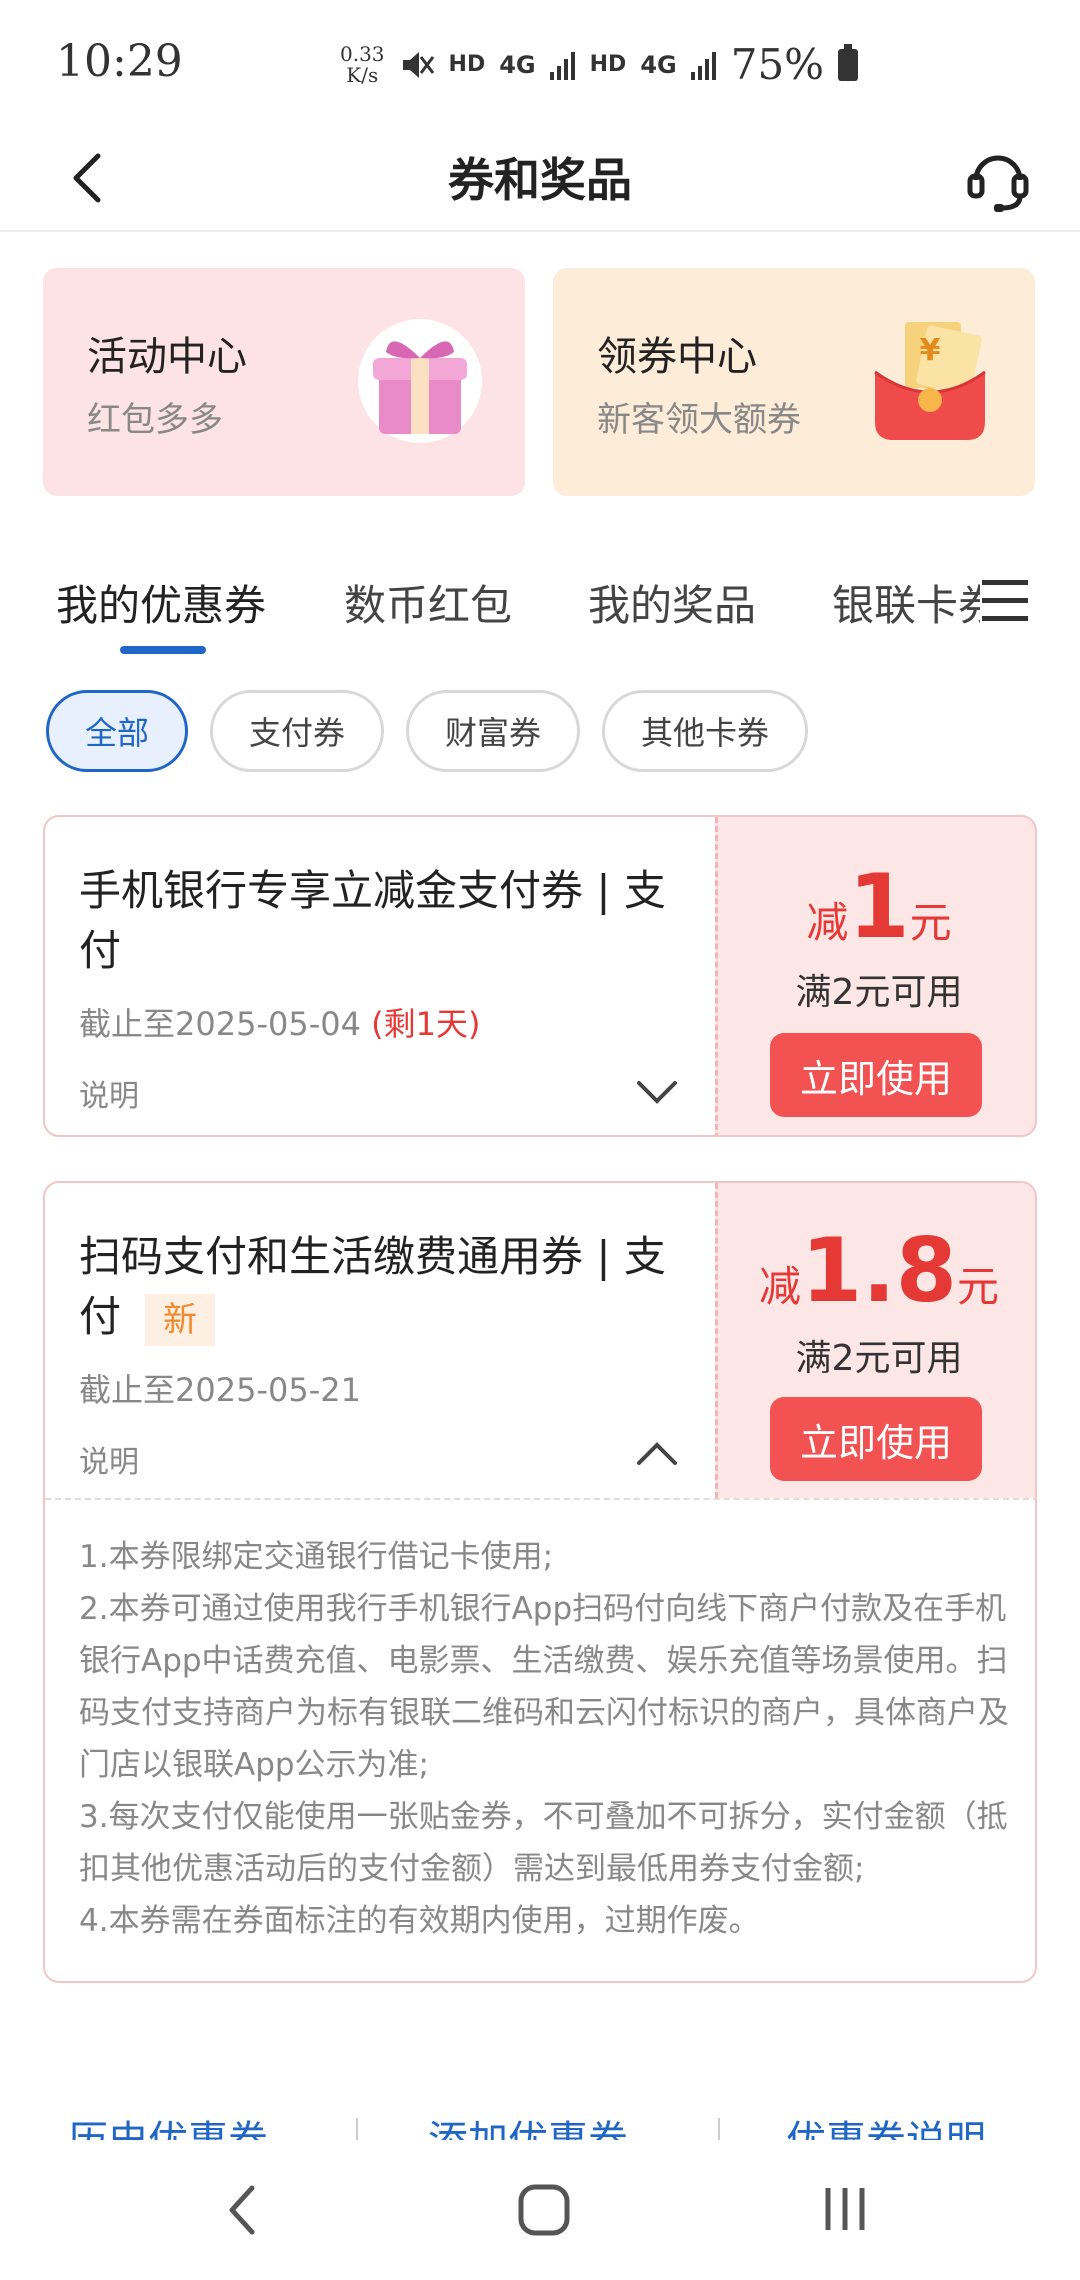 The width and height of the screenshot is (1080, 2280). I want to click on customer-service-icon, so click(998, 179).